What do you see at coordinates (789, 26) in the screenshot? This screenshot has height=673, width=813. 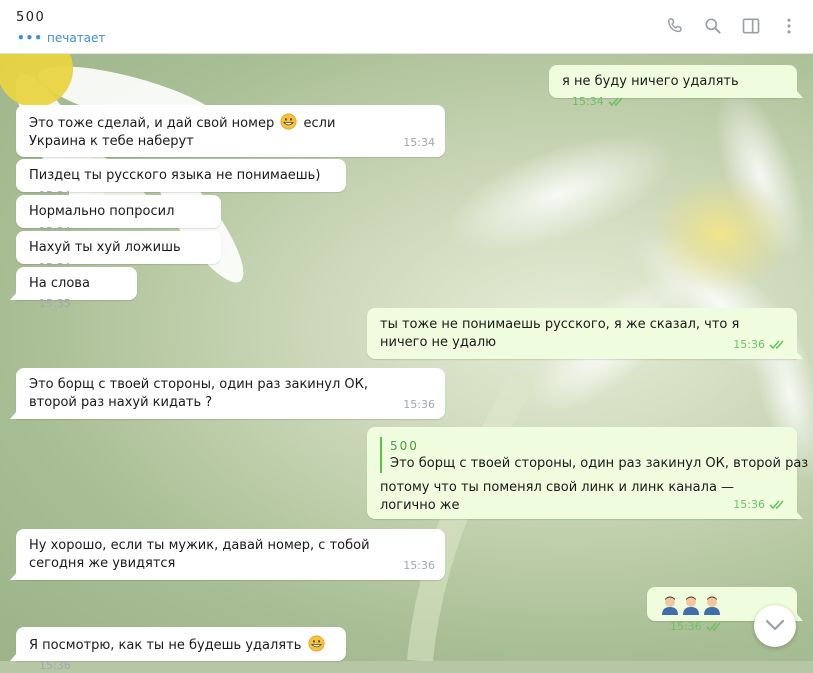 I see `more-vertical-icon` at bounding box center [789, 26].